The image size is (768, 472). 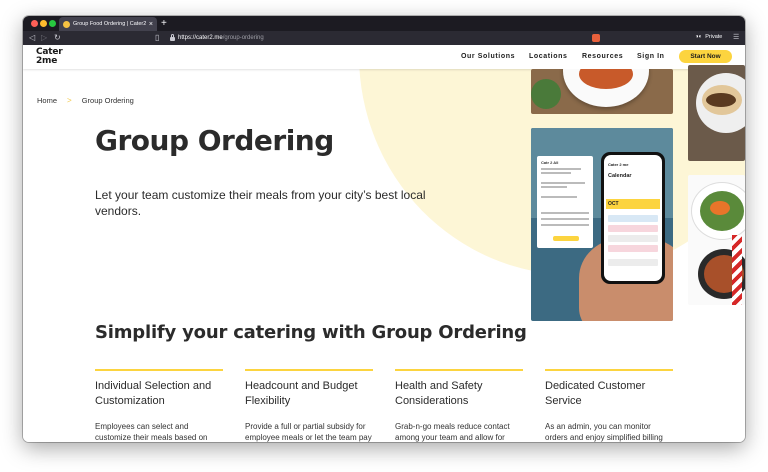 I want to click on tab-strip: Group Food Ordering | Cater2.m × +, so click(x=384, y=23).